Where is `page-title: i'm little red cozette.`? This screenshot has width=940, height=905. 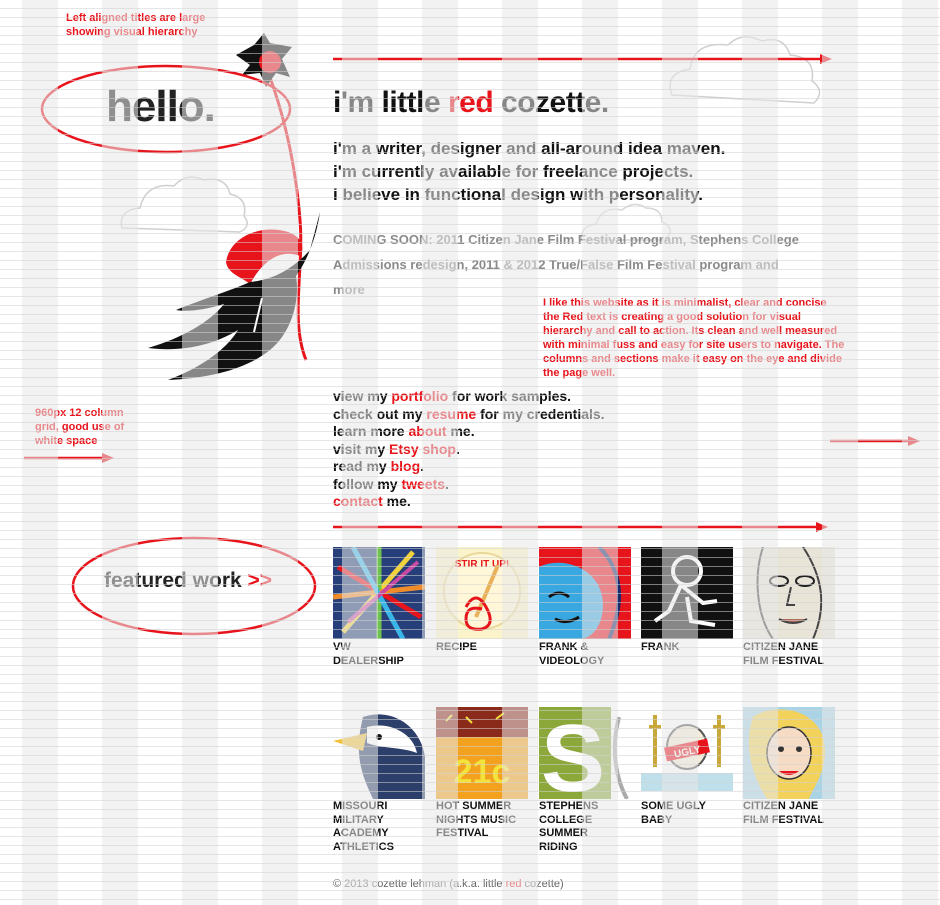 page-title: i'm little red cozette. is located at coordinates (471, 102).